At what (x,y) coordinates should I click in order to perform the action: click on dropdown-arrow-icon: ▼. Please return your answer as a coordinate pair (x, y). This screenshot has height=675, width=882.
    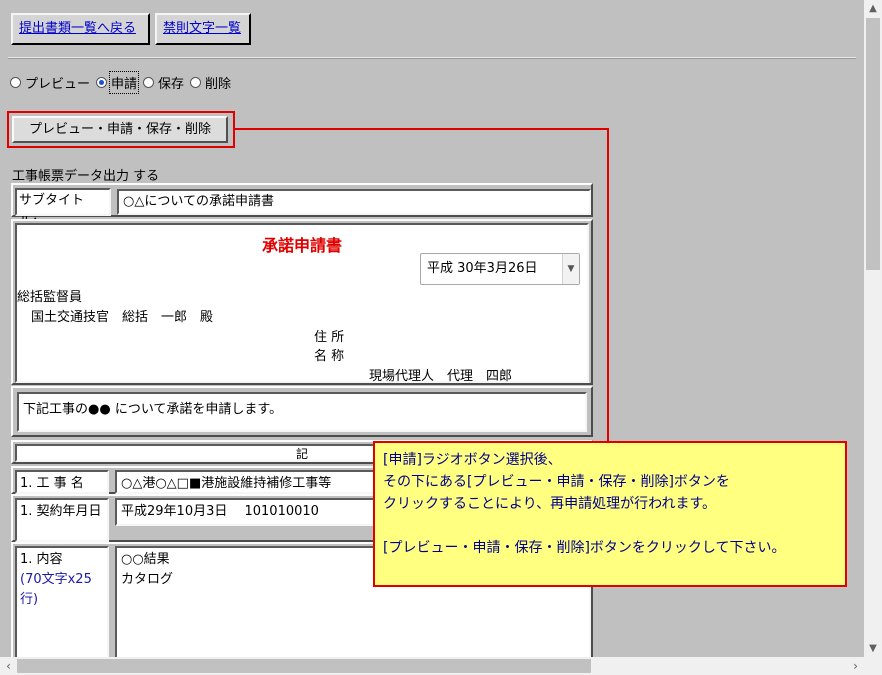
    Looking at the image, I should click on (570, 269).